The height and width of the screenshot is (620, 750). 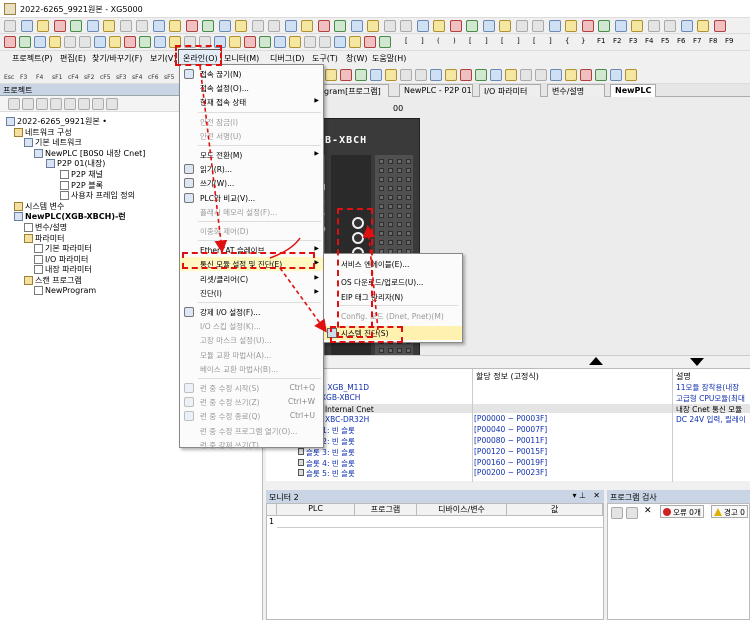 I want to click on splitter-up-icon, so click(x=596, y=361).